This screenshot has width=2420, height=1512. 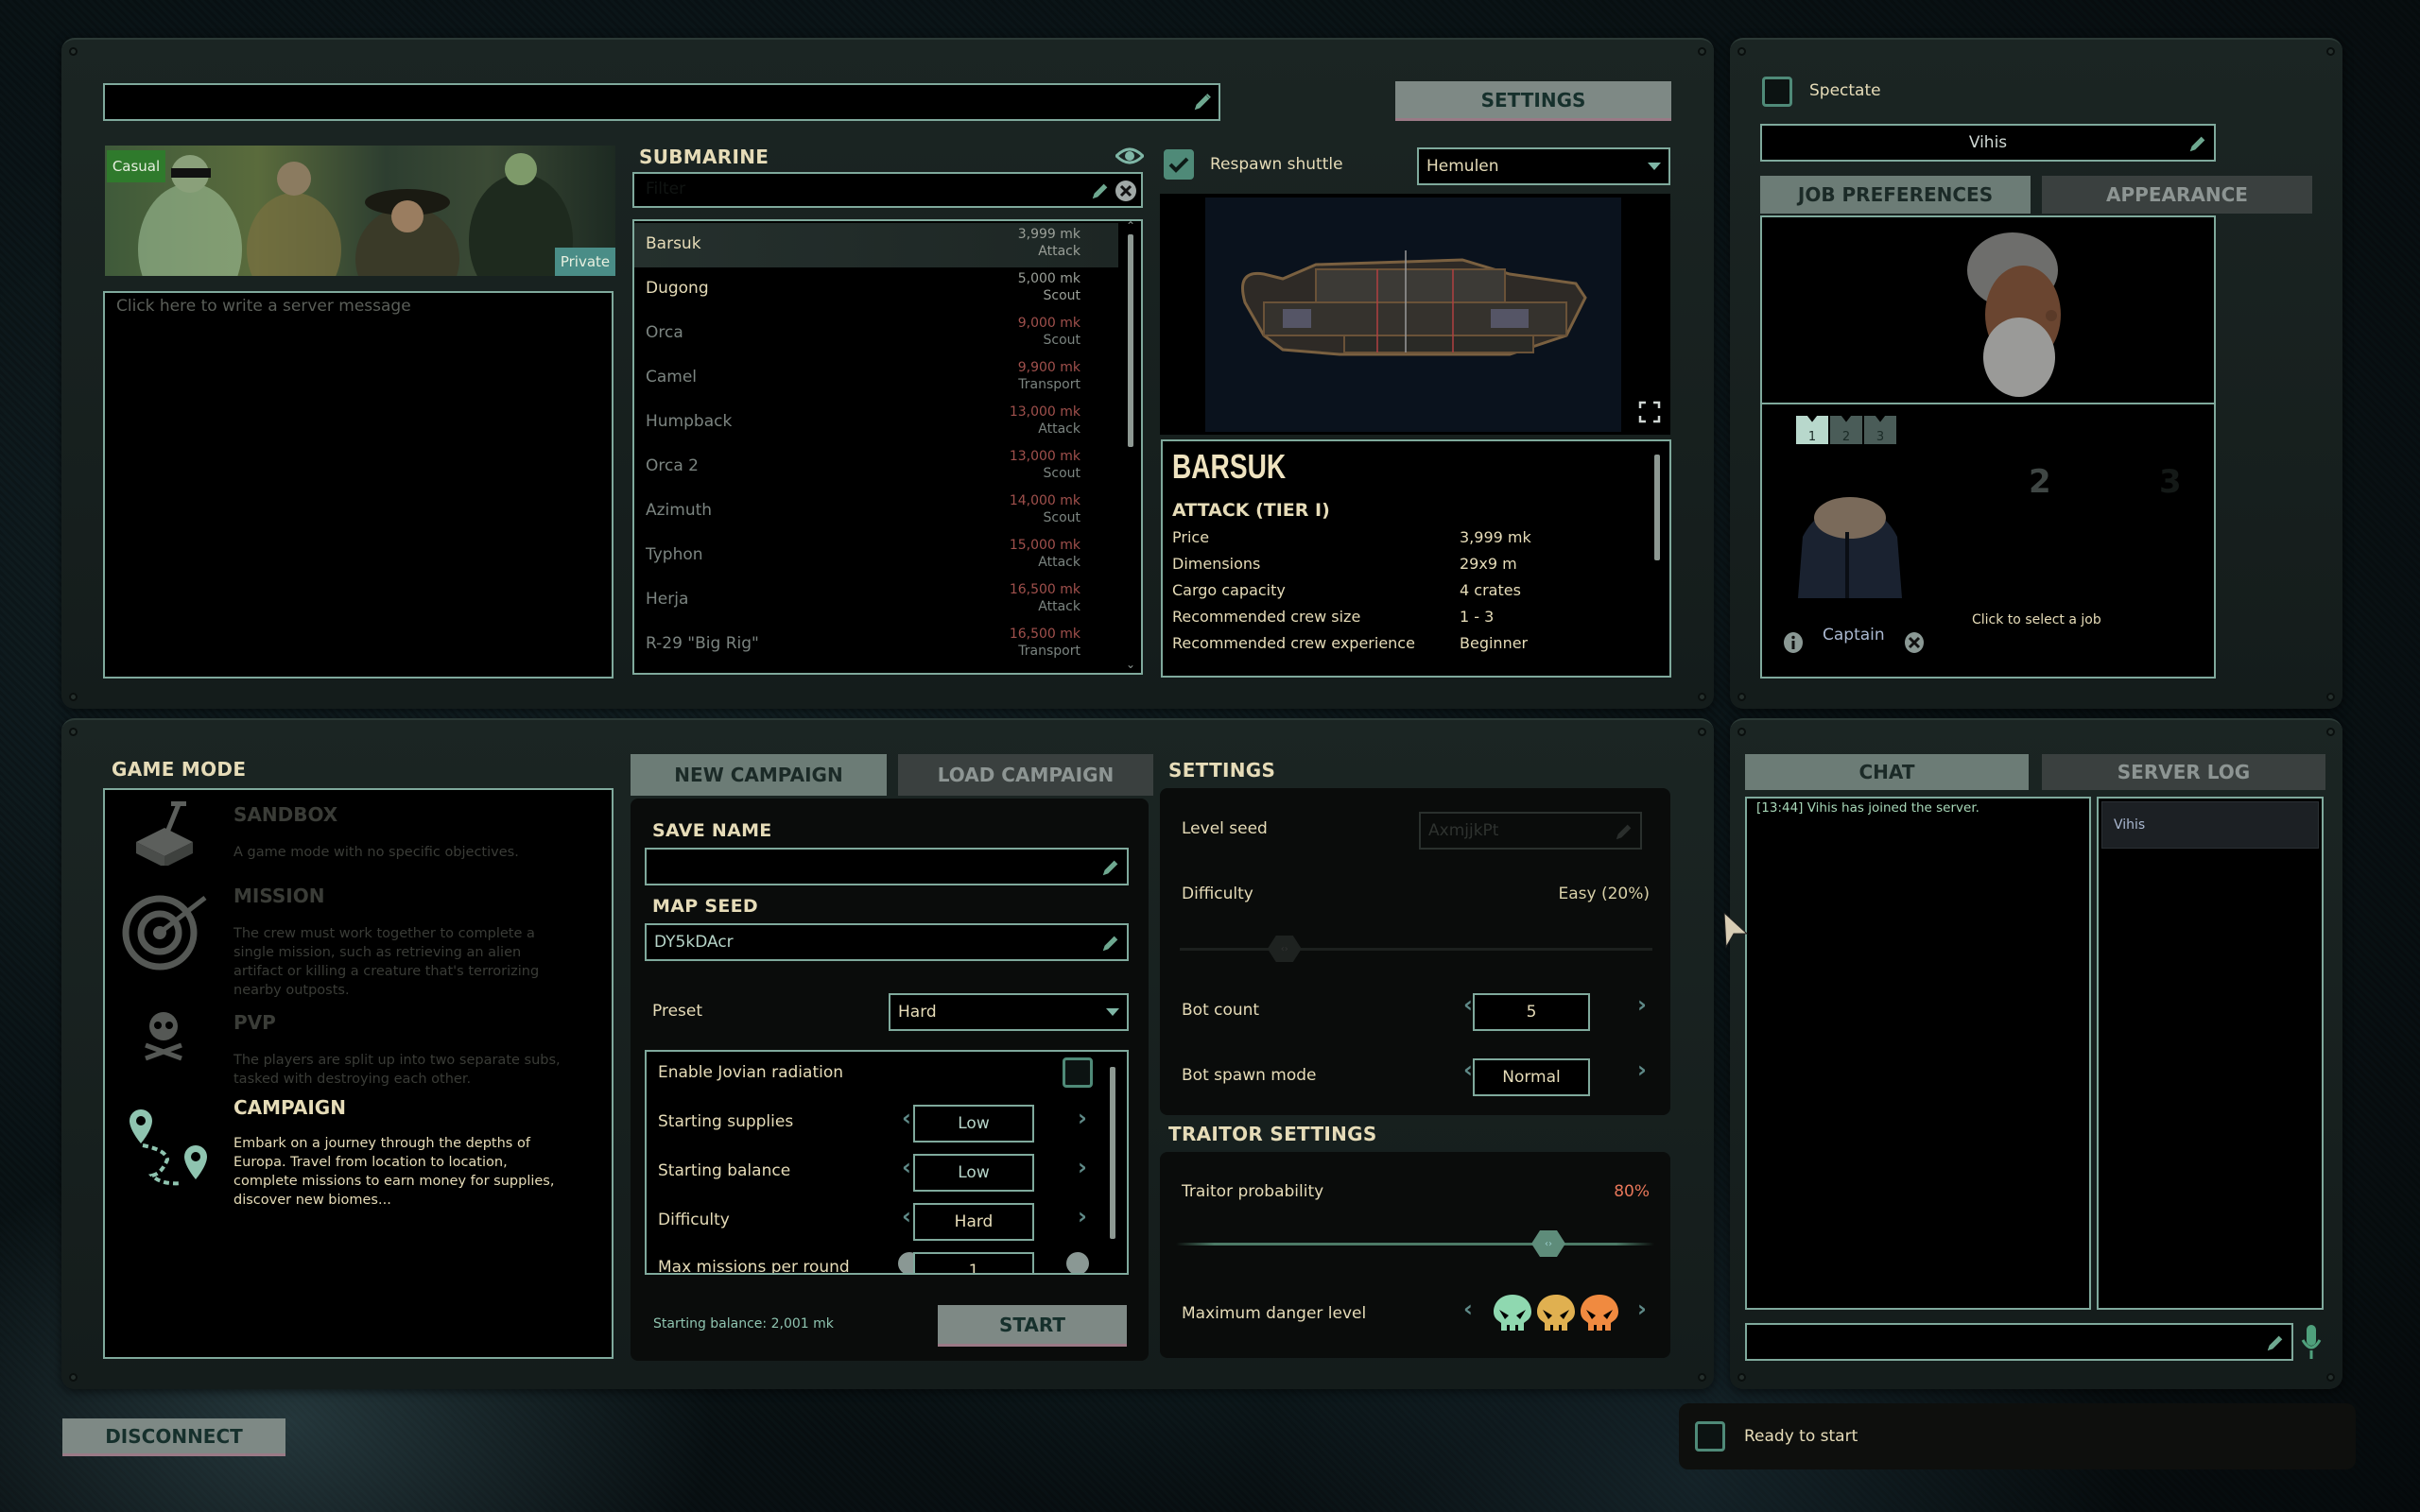 I want to click on submarine-filter-input: Filter, so click(x=888, y=190).